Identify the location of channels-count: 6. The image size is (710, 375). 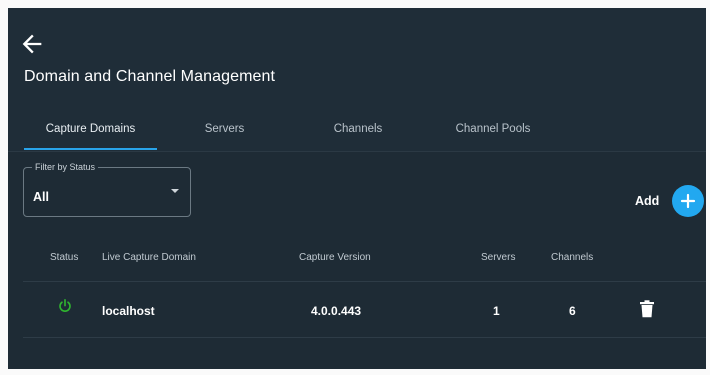
(572, 311).